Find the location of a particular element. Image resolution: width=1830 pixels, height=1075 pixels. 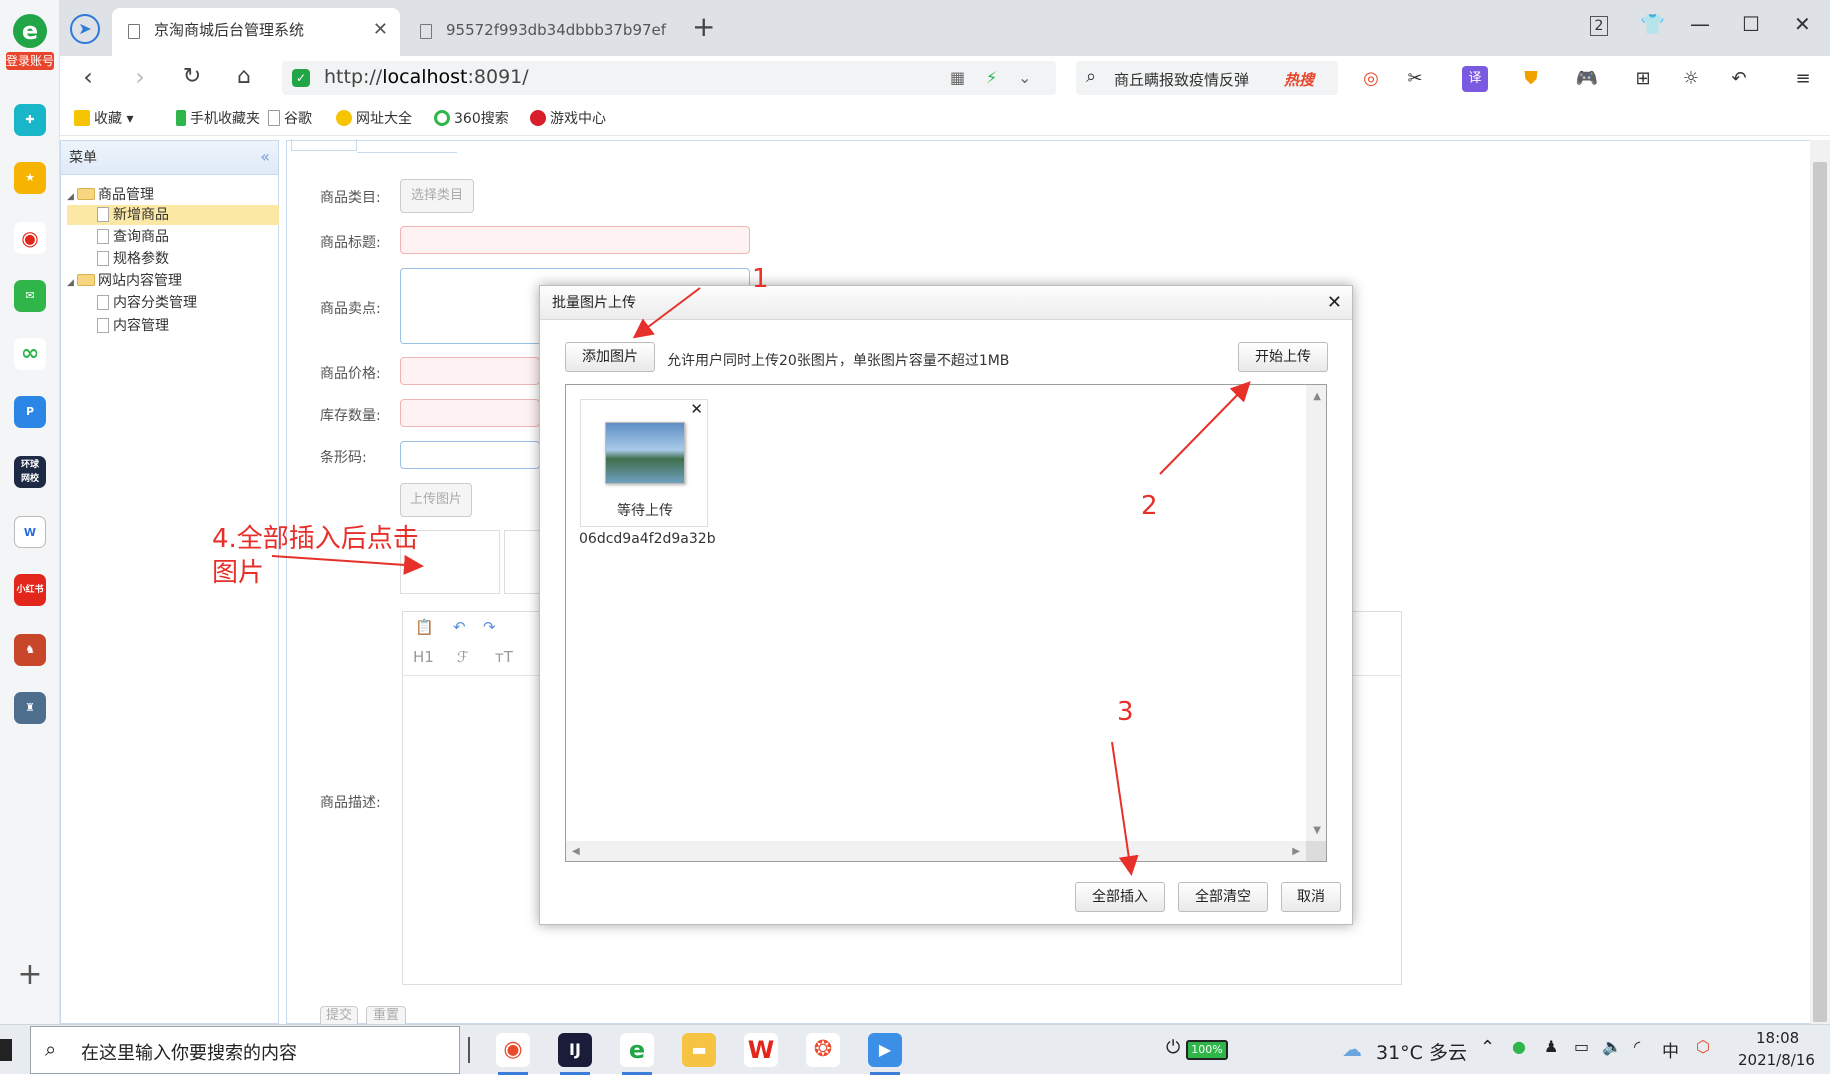

browser-logo: e 登录账号 is located at coordinates (30, 44).